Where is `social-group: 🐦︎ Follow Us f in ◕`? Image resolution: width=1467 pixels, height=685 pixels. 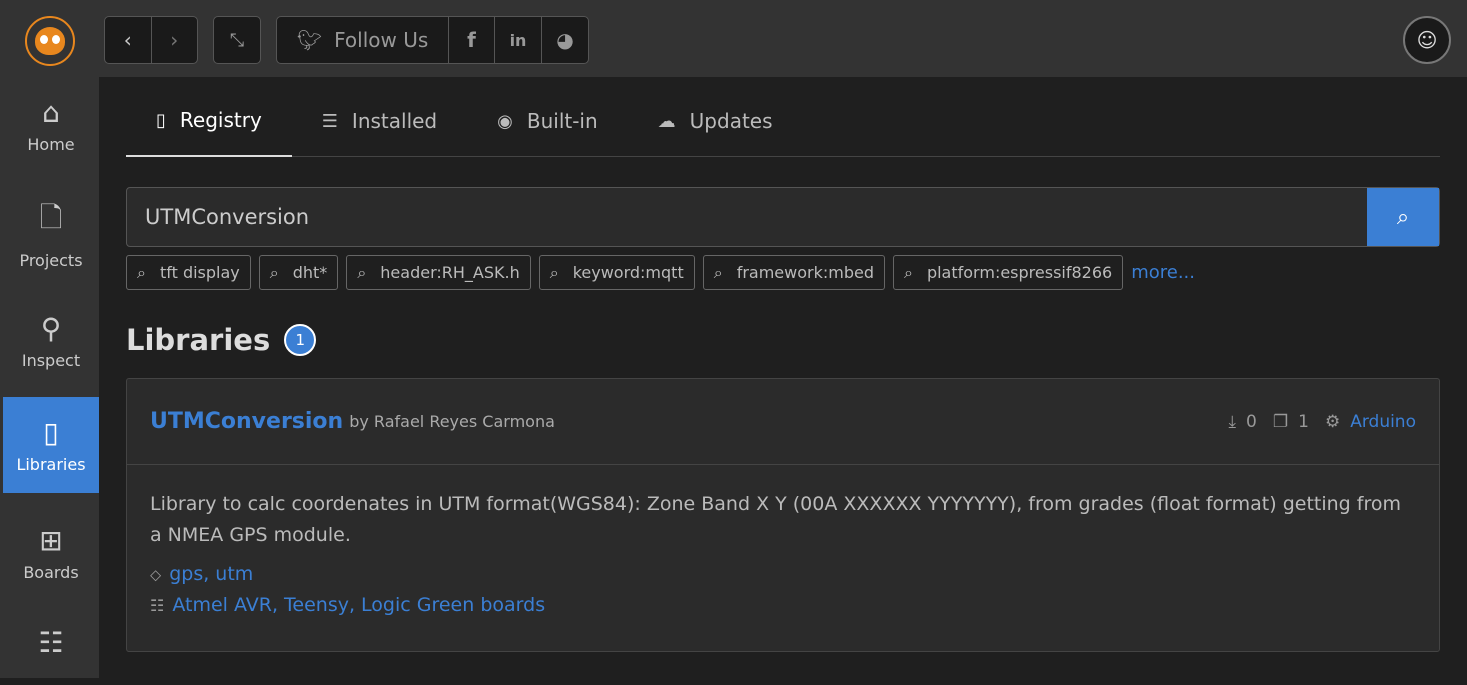
social-group: 🐦︎ Follow Us f in ◕ is located at coordinates (432, 40).